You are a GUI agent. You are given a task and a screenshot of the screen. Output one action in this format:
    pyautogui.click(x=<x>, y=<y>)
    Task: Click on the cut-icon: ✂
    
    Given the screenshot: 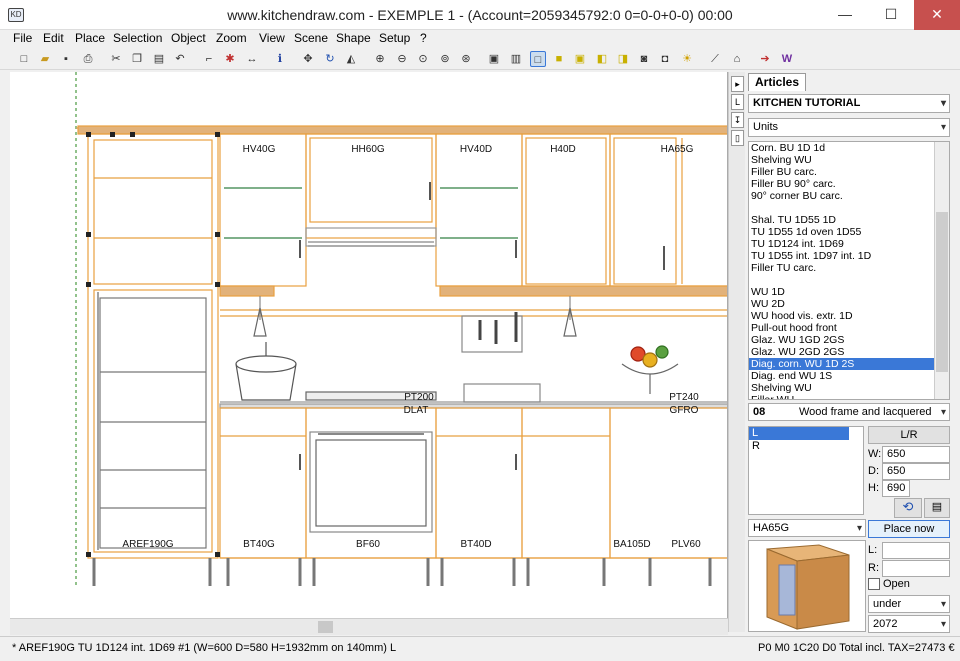 What is the action you would take?
    pyautogui.click(x=116, y=59)
    